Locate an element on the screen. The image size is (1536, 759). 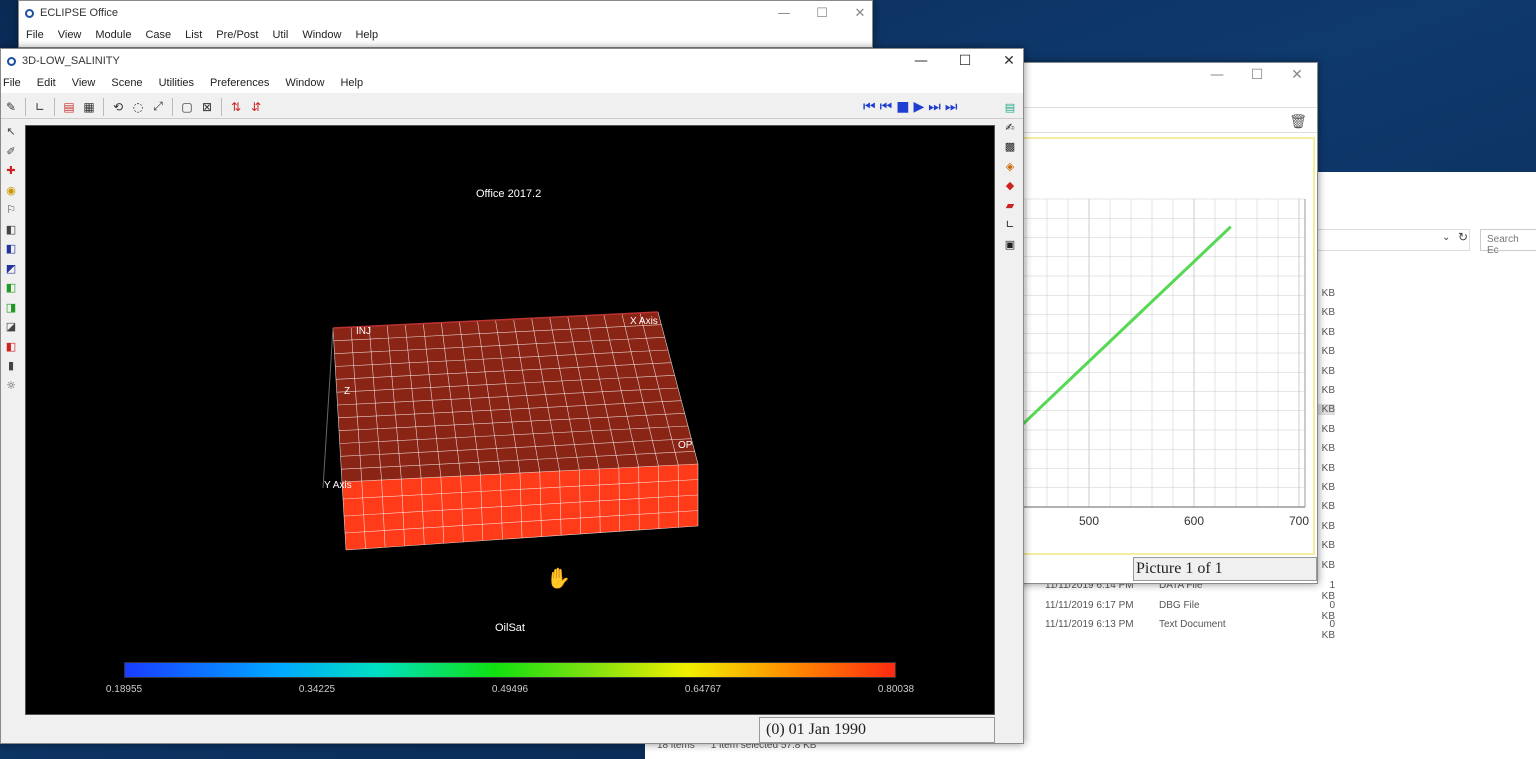
prev-step-button: ⏮ is located at coordinates (886, 107).